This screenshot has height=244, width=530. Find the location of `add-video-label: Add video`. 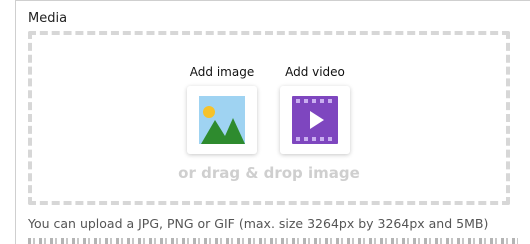

add-video-label: Add video is located at coordinates (315, 72).